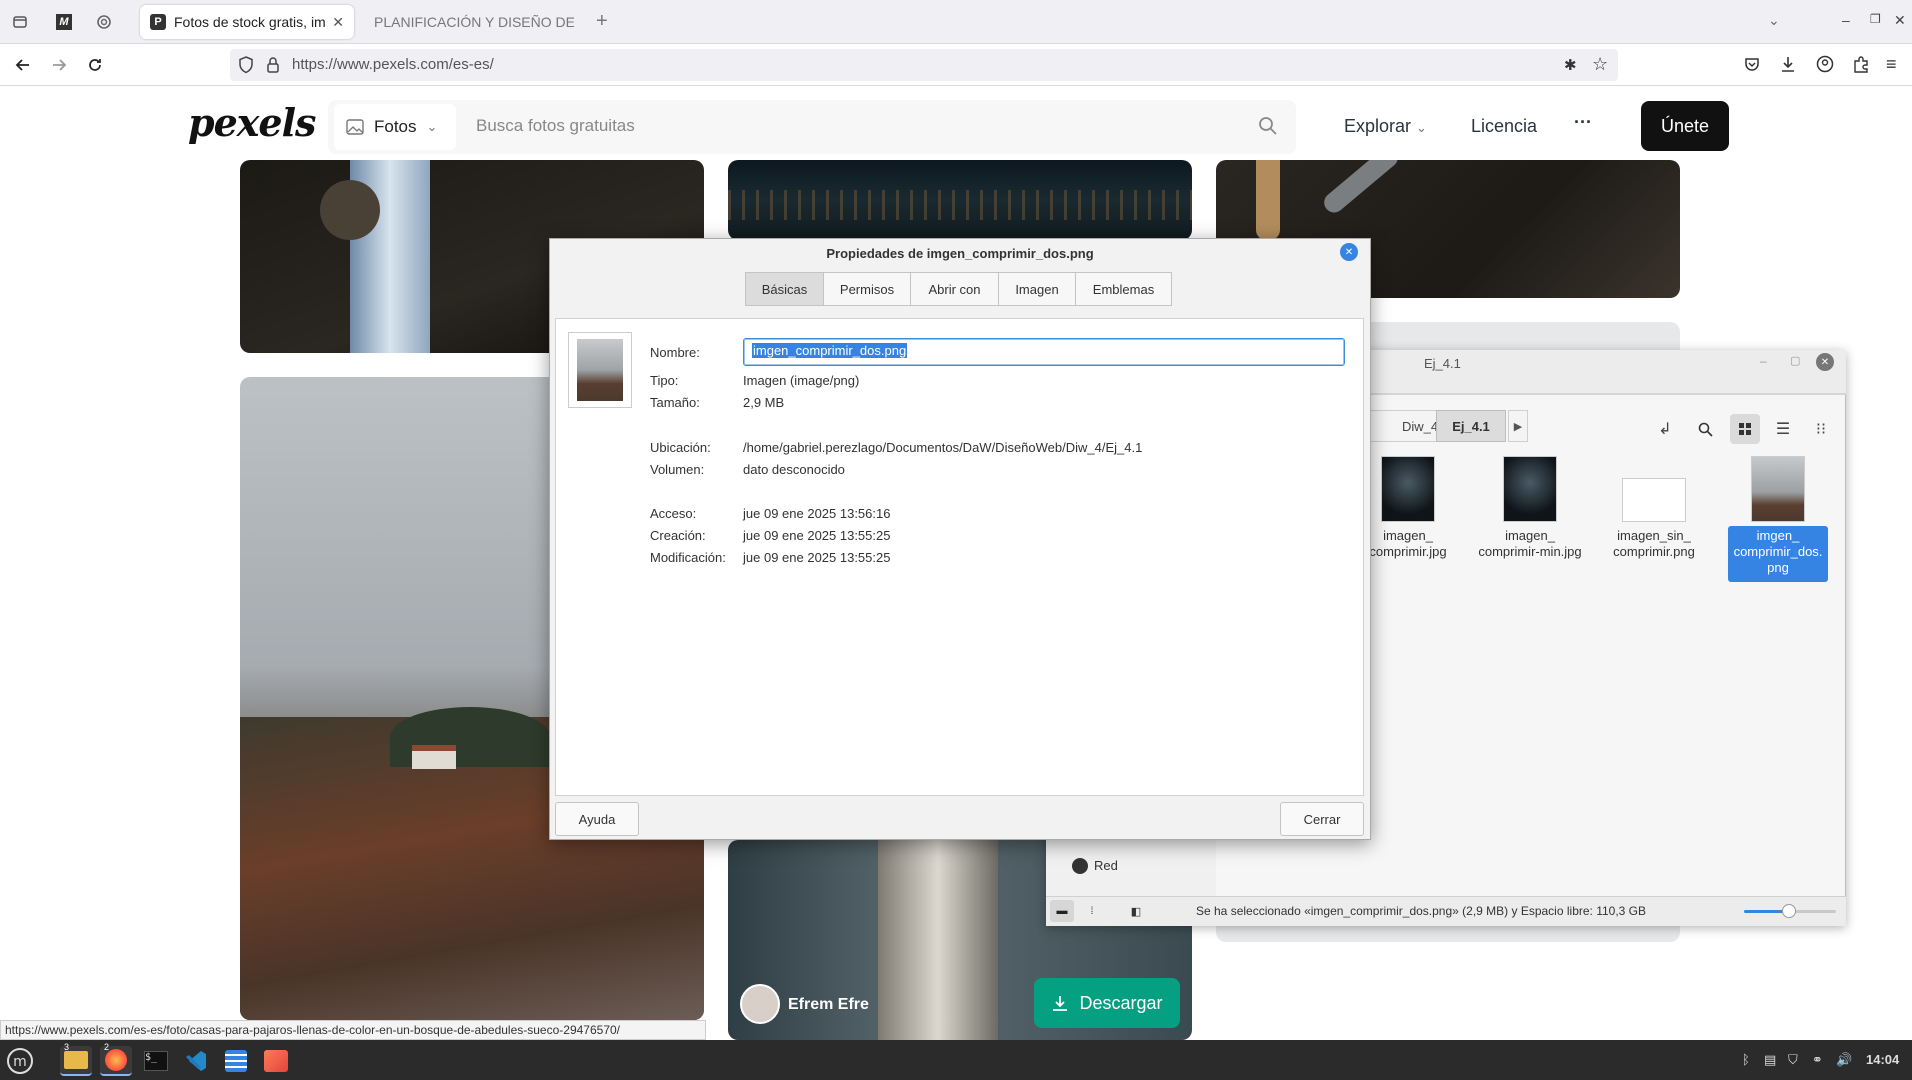 The height and width of the screenshot is (1080, 1912). Describe the element at coordinates (555, 126) in the screenshot. I see `search-input: Busca fotos gratuitas` at that location.